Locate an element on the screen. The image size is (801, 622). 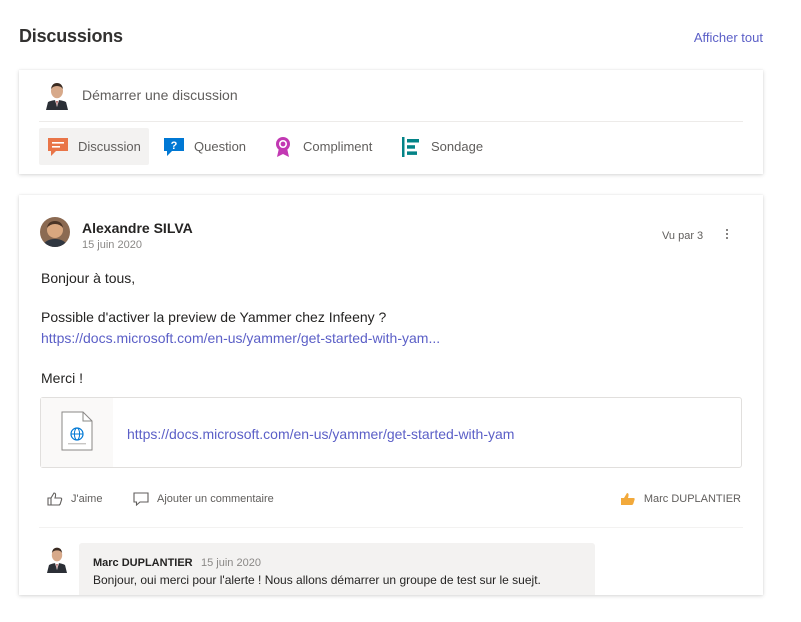
current-user-avatar is located at coordinates (57, 95).